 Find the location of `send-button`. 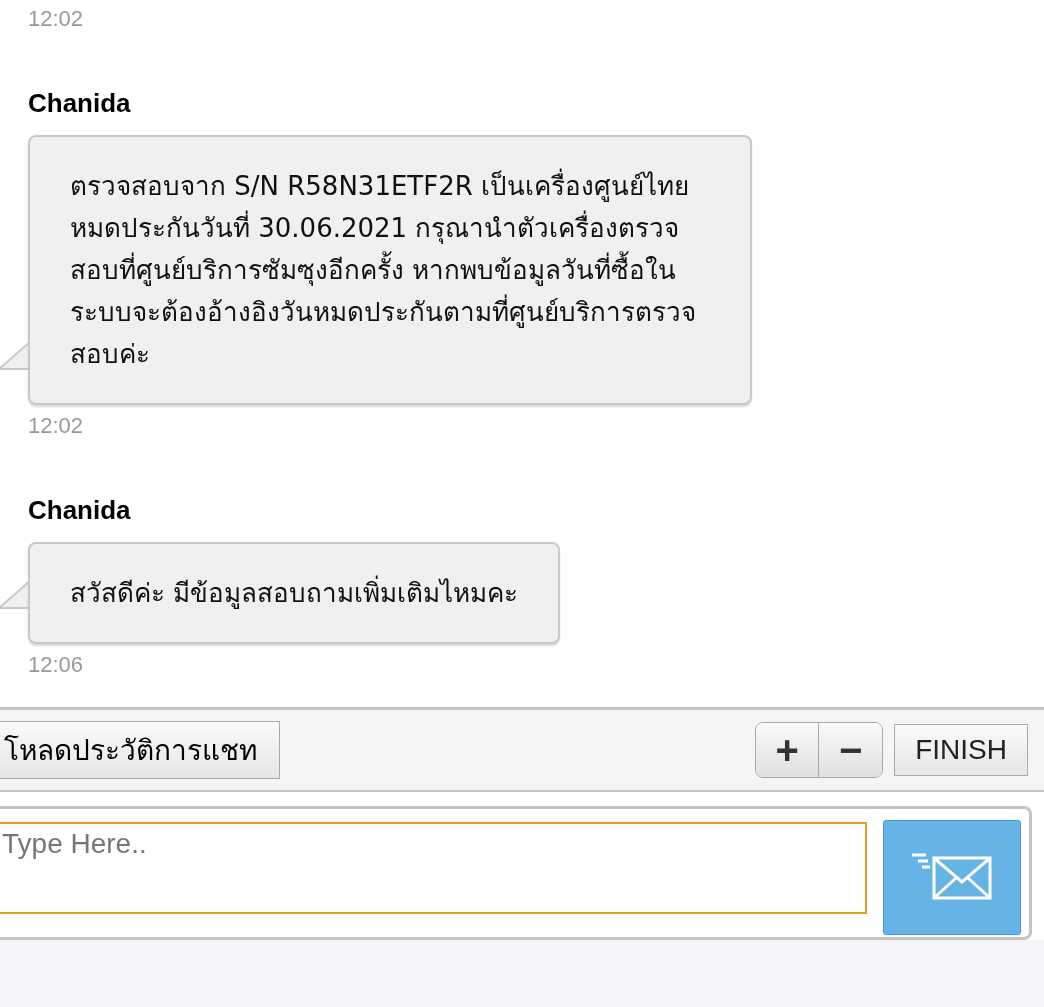

send-button is located at coordinates (952, 877).